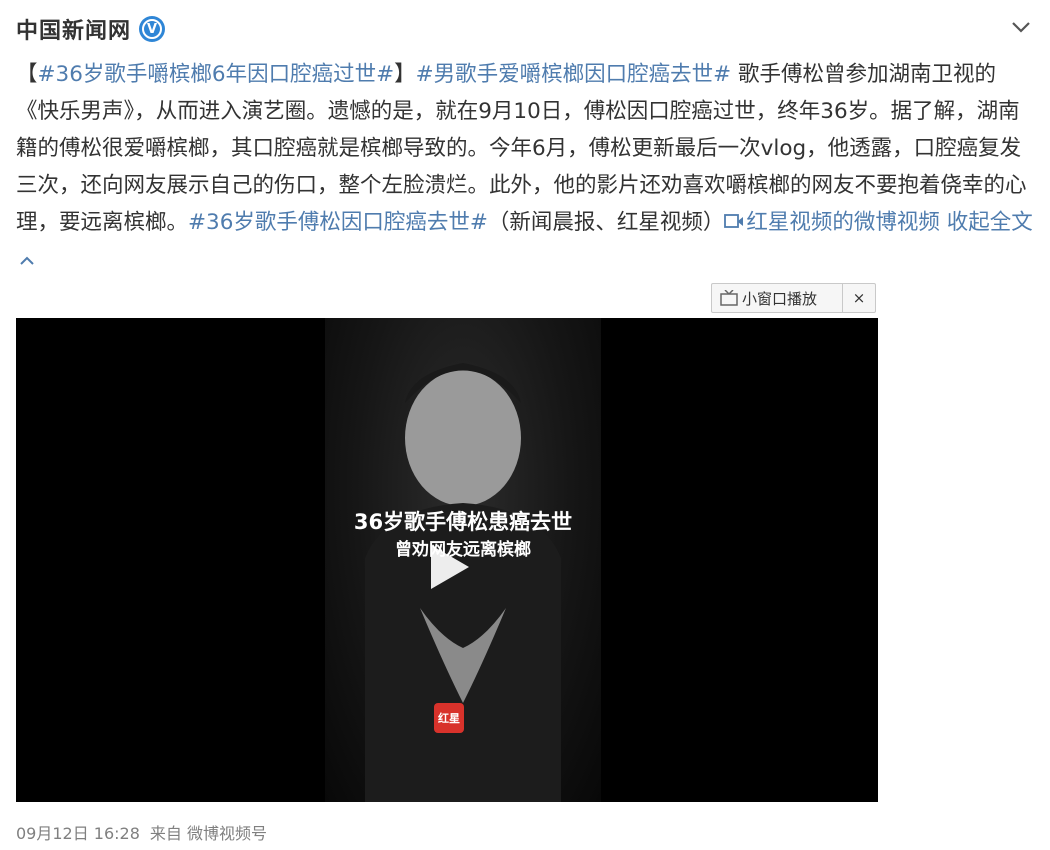 The height and width of the screenshot is (850, 1050). I want to click on mini-player-label: 小窗口播放, so click(780, 298).